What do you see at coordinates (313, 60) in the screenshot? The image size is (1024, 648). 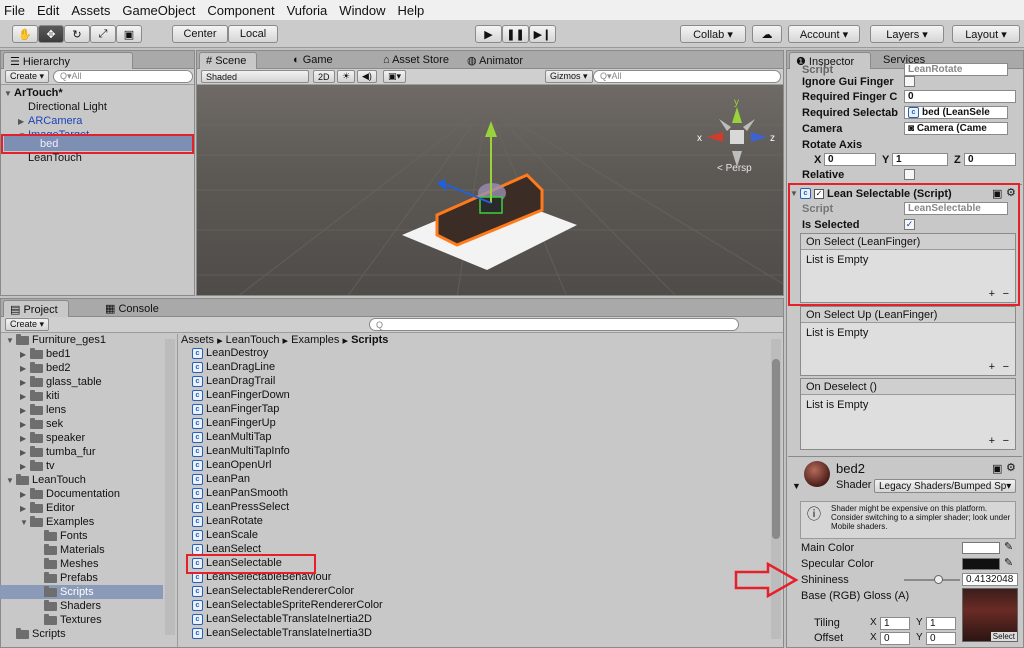 I see `tab-game: ◐ Game` at bounding box center [313, 60].